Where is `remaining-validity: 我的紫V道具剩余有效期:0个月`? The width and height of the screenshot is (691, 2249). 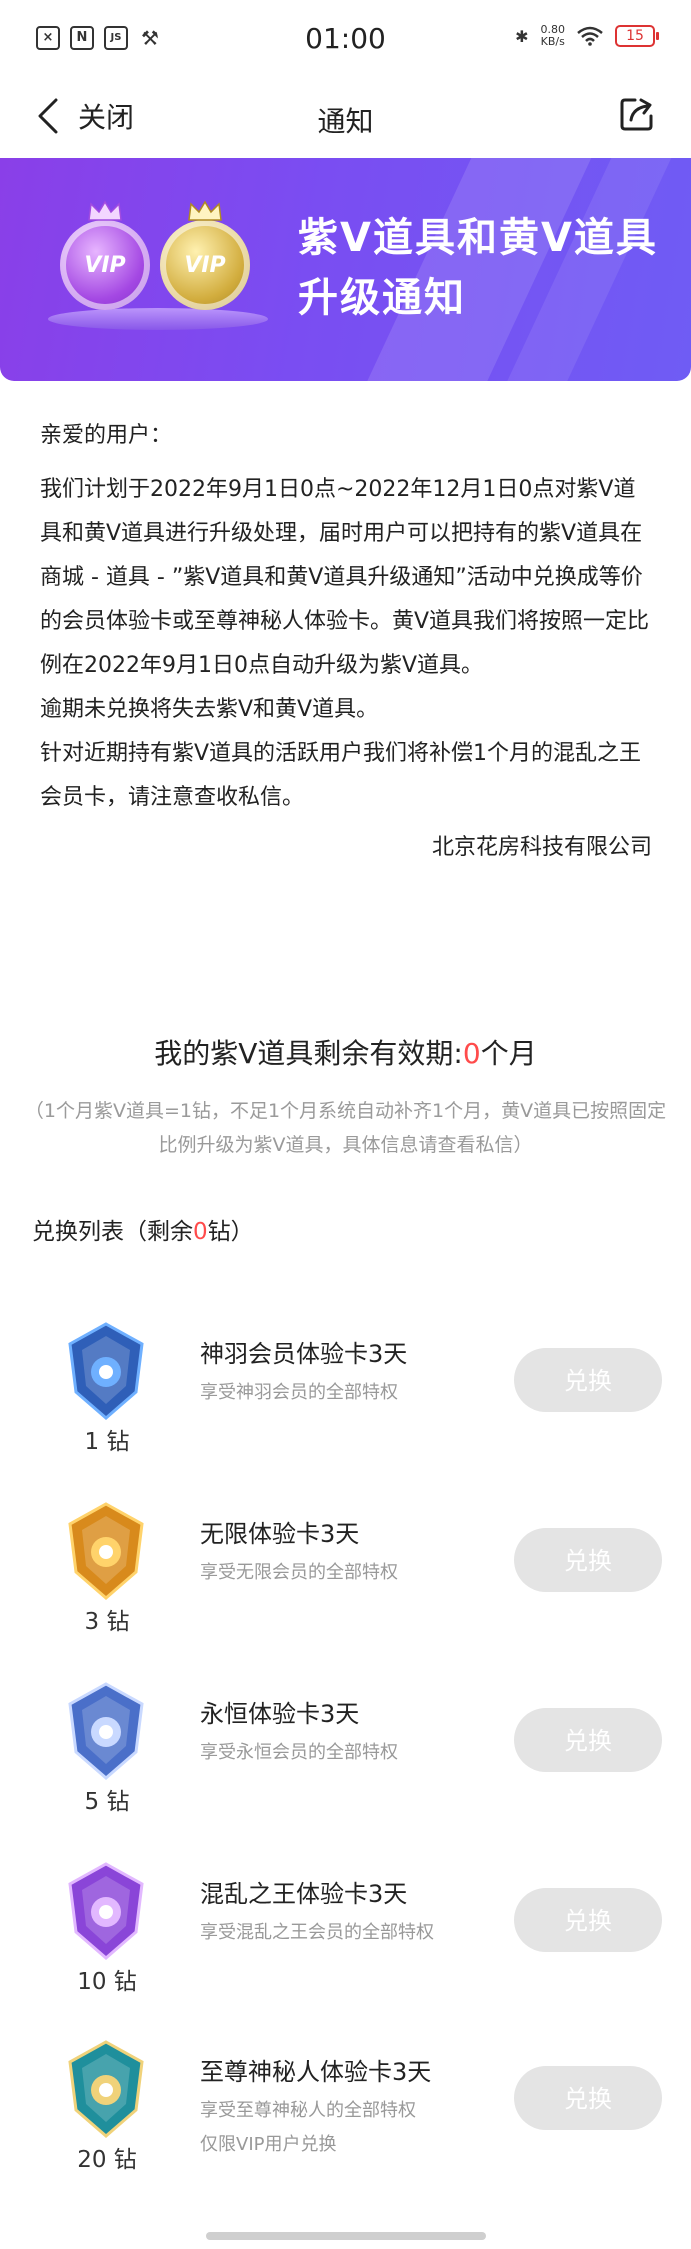 remaining-validity: 我的紫V道具剩余有效期:0个月 is located at coordinates (345, 1052).